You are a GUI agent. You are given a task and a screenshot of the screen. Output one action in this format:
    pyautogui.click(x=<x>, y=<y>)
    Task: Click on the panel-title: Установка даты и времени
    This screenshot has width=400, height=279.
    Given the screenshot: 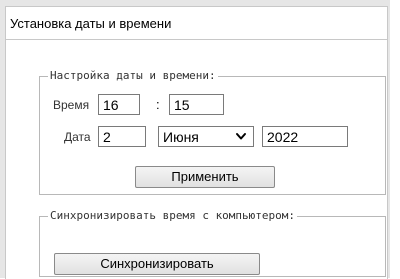 What is the action you would take?
    pyautogui.click(x=91, y=23)
    